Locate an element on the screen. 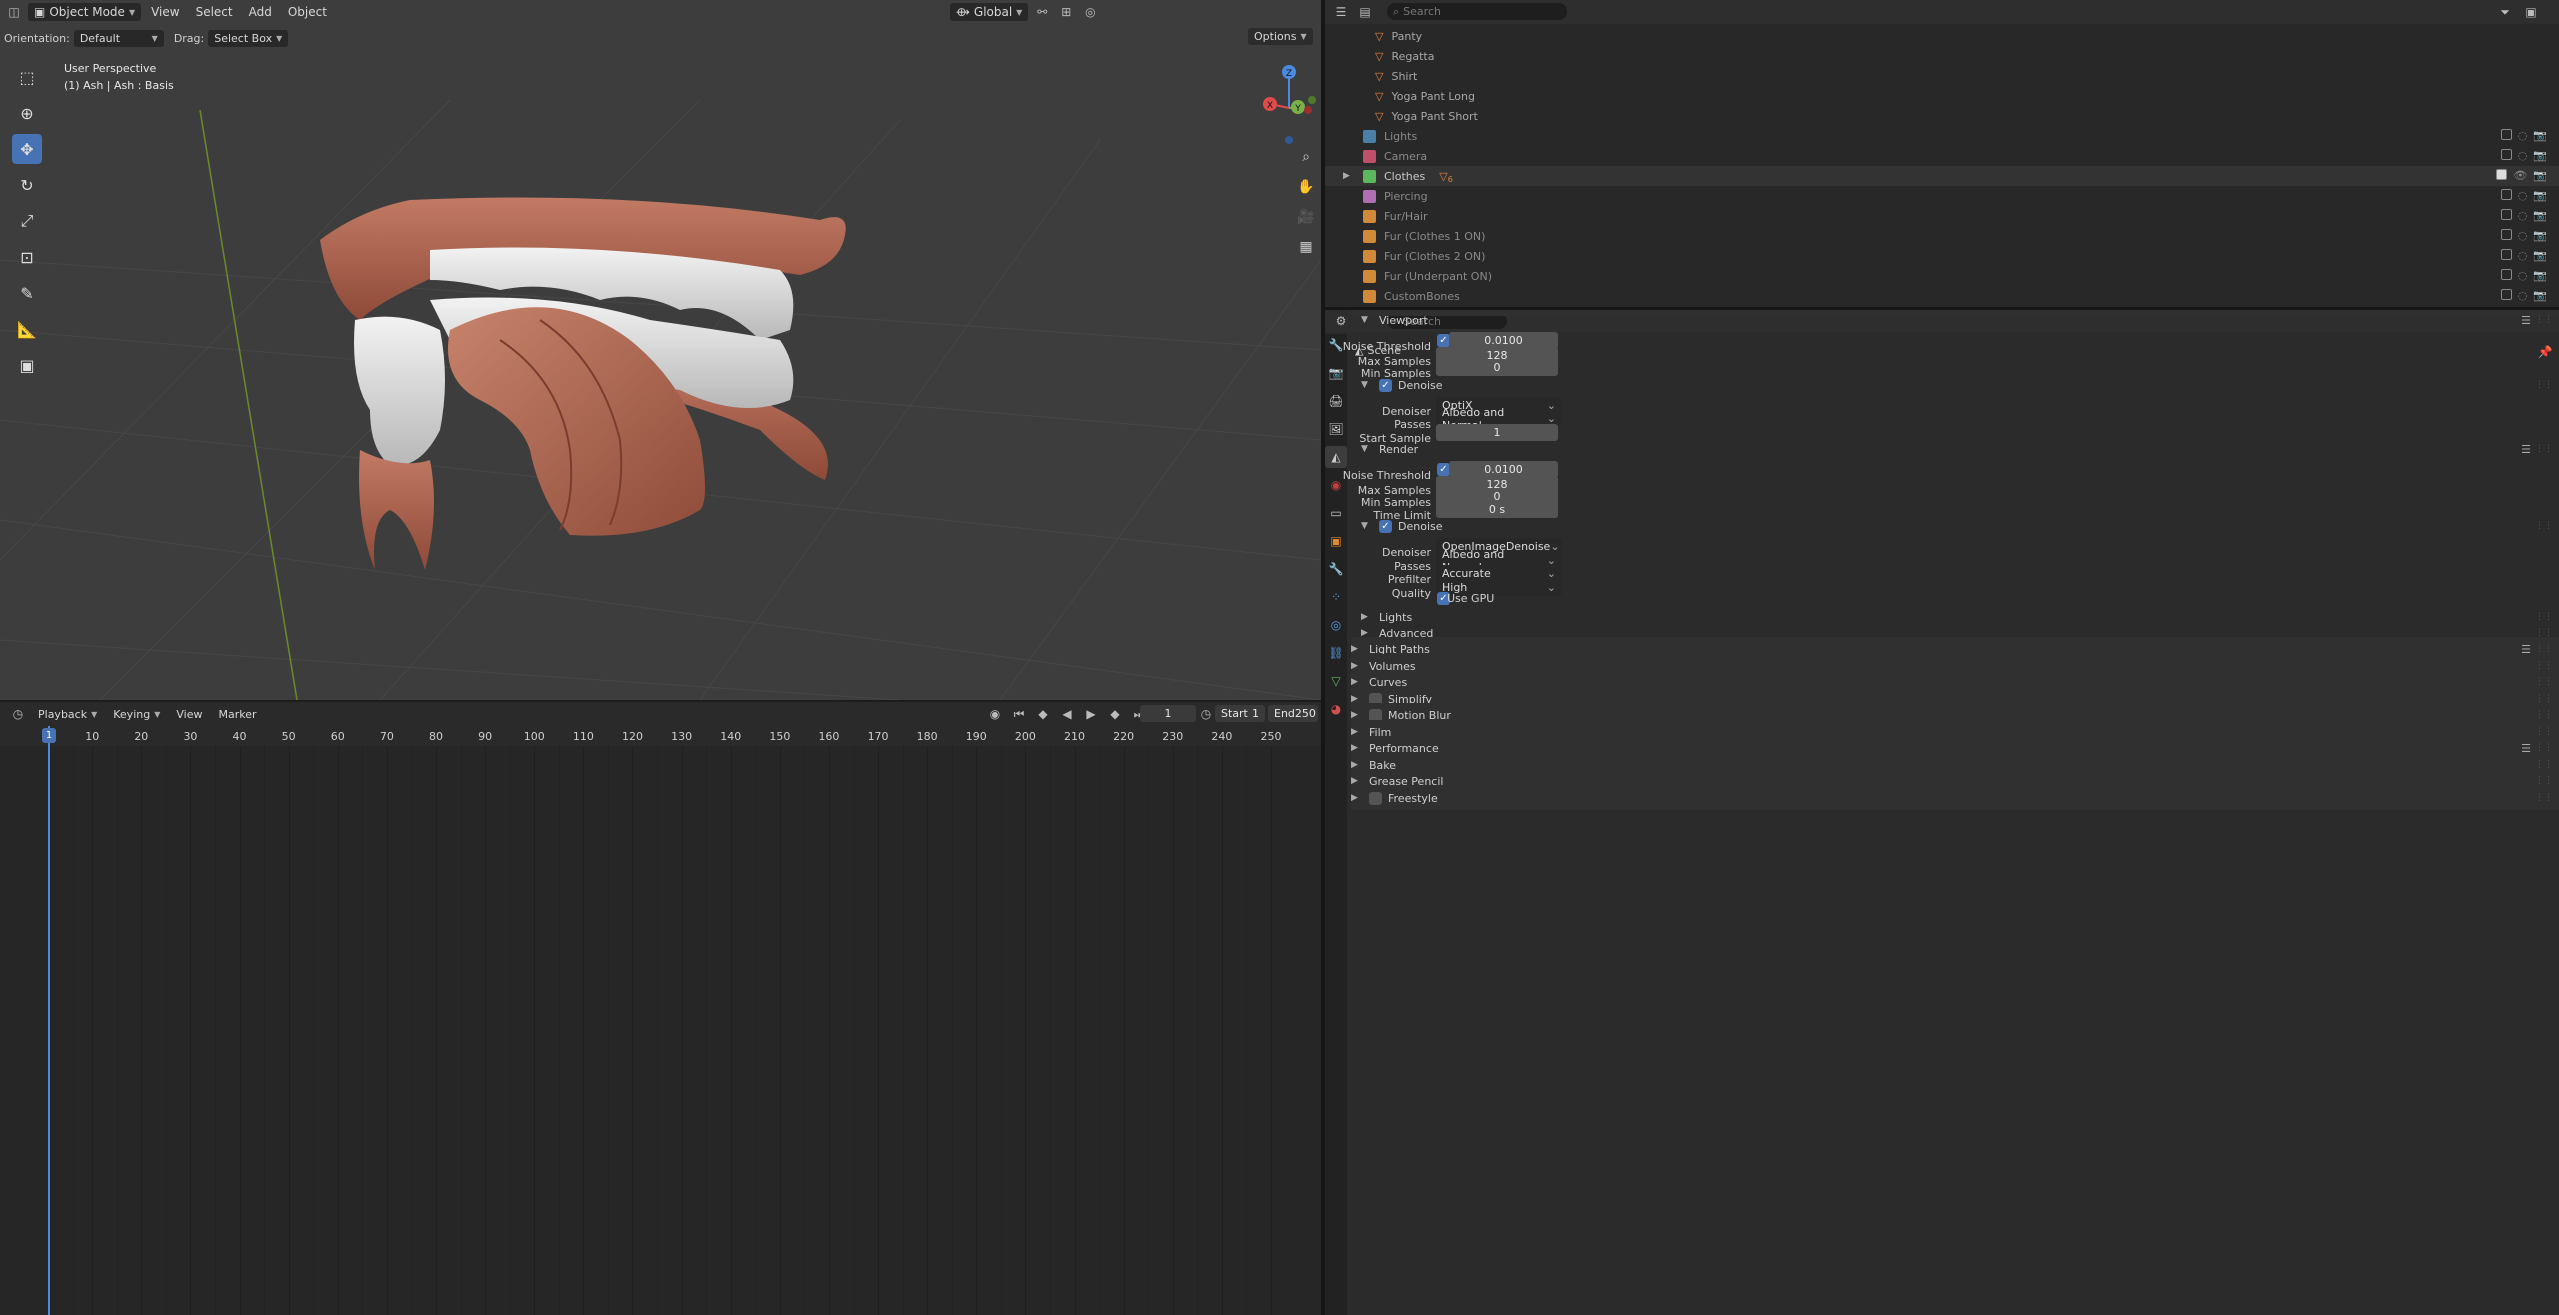  autokey-record-icon: ◉ is located at coordinates (995, 714).